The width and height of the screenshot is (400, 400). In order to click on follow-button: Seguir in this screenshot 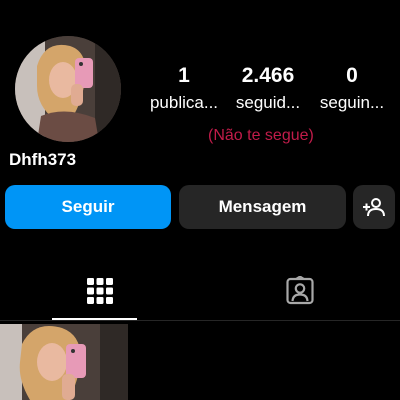, I will do `click(88, 207)`.